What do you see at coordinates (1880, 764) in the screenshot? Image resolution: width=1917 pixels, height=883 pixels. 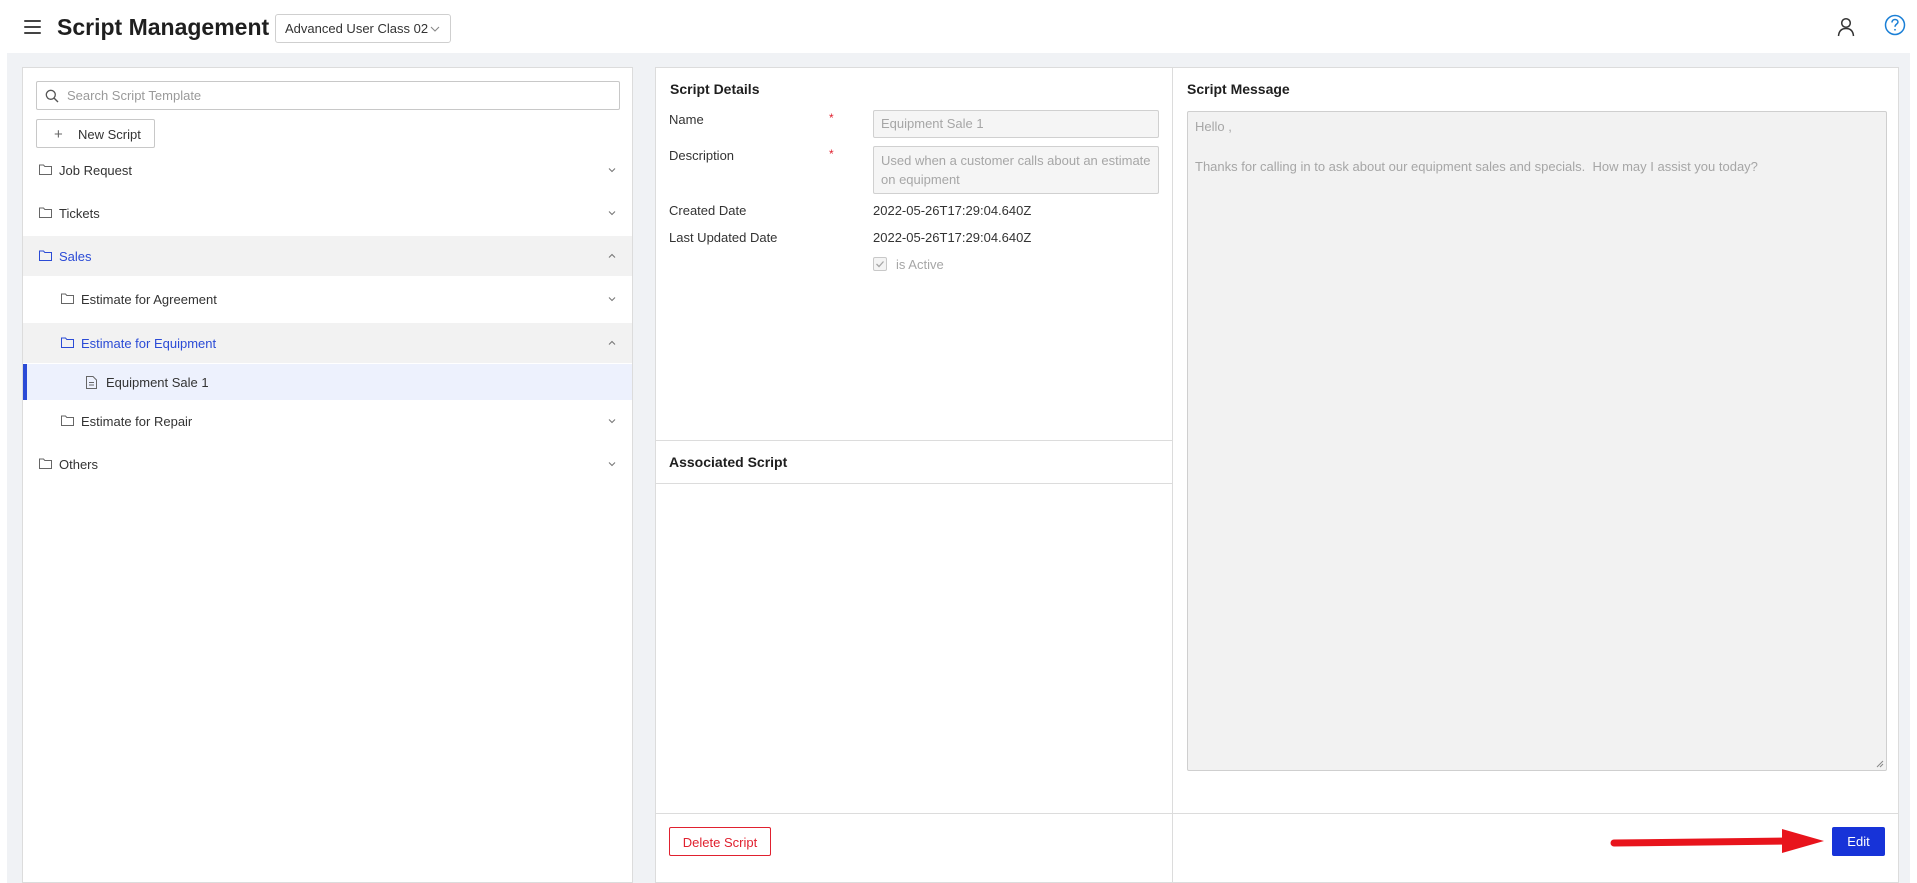 I see `resize-handle-icon` at bounding box center [1880, 764].